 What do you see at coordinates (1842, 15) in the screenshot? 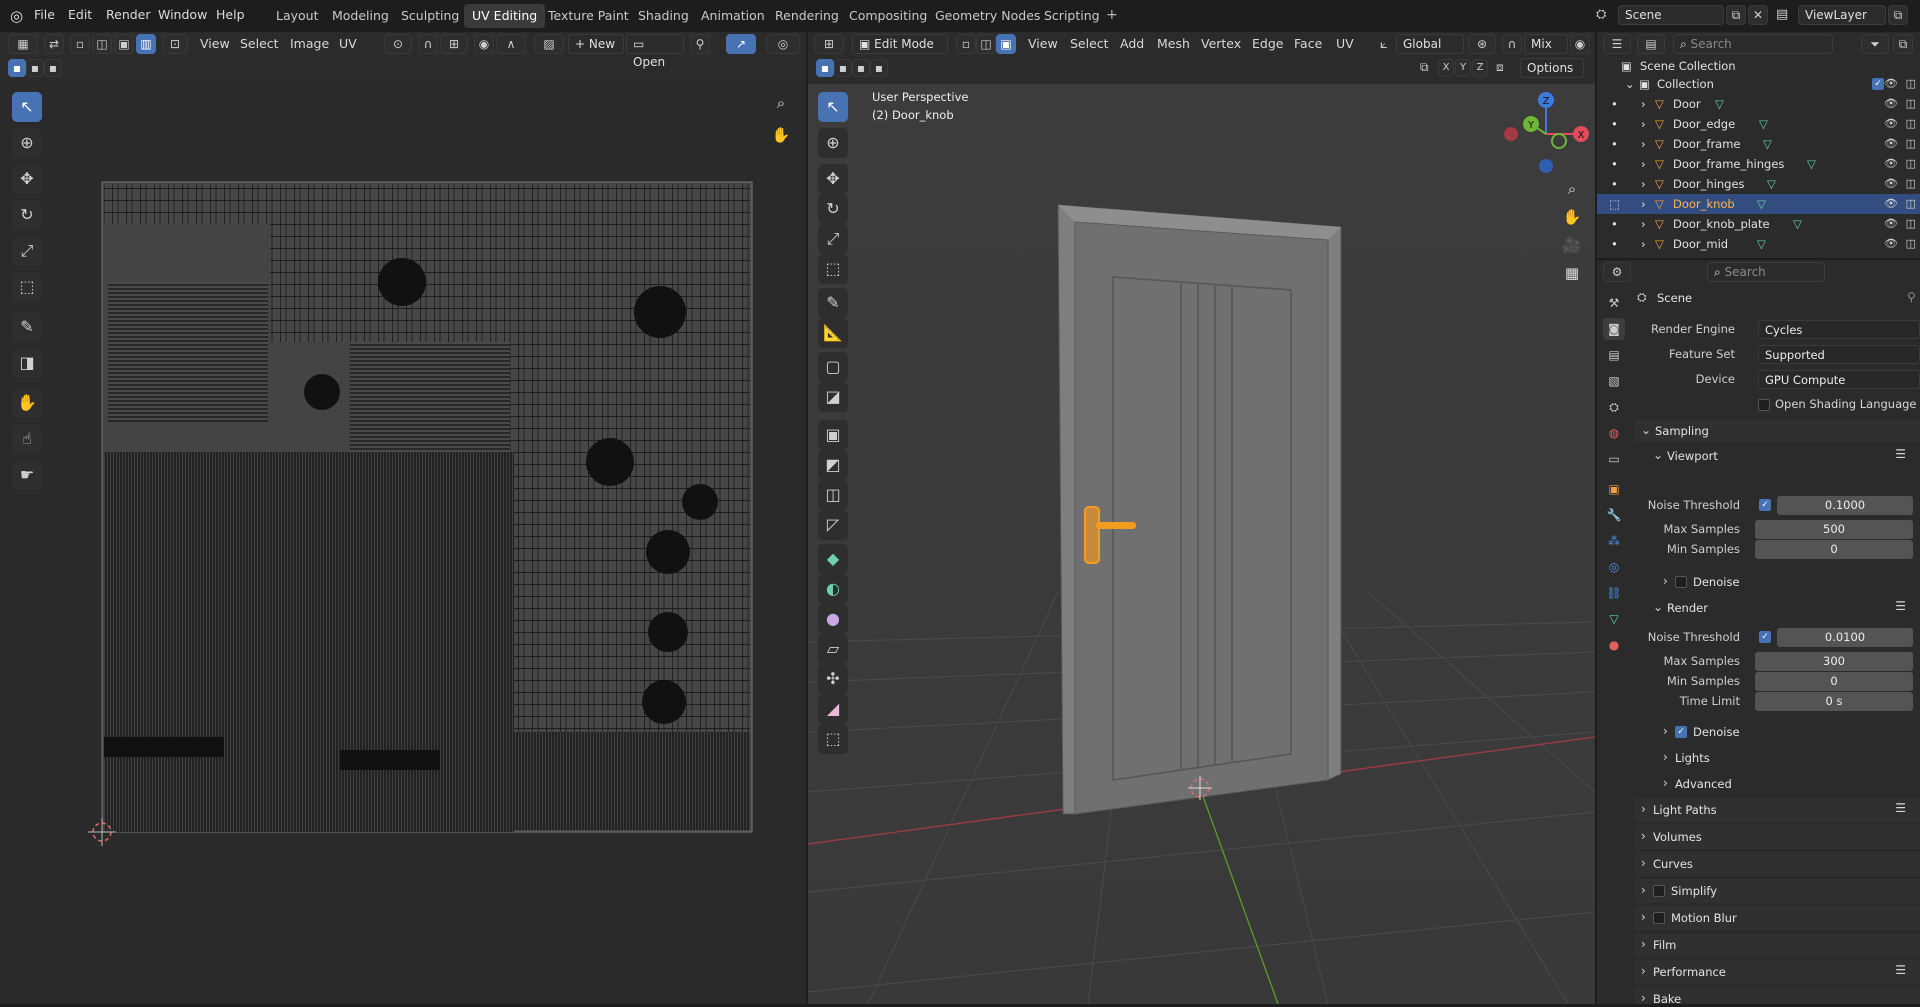
I see `view-layer-selector: ViewLayer` at bounding box center [1842, 15].